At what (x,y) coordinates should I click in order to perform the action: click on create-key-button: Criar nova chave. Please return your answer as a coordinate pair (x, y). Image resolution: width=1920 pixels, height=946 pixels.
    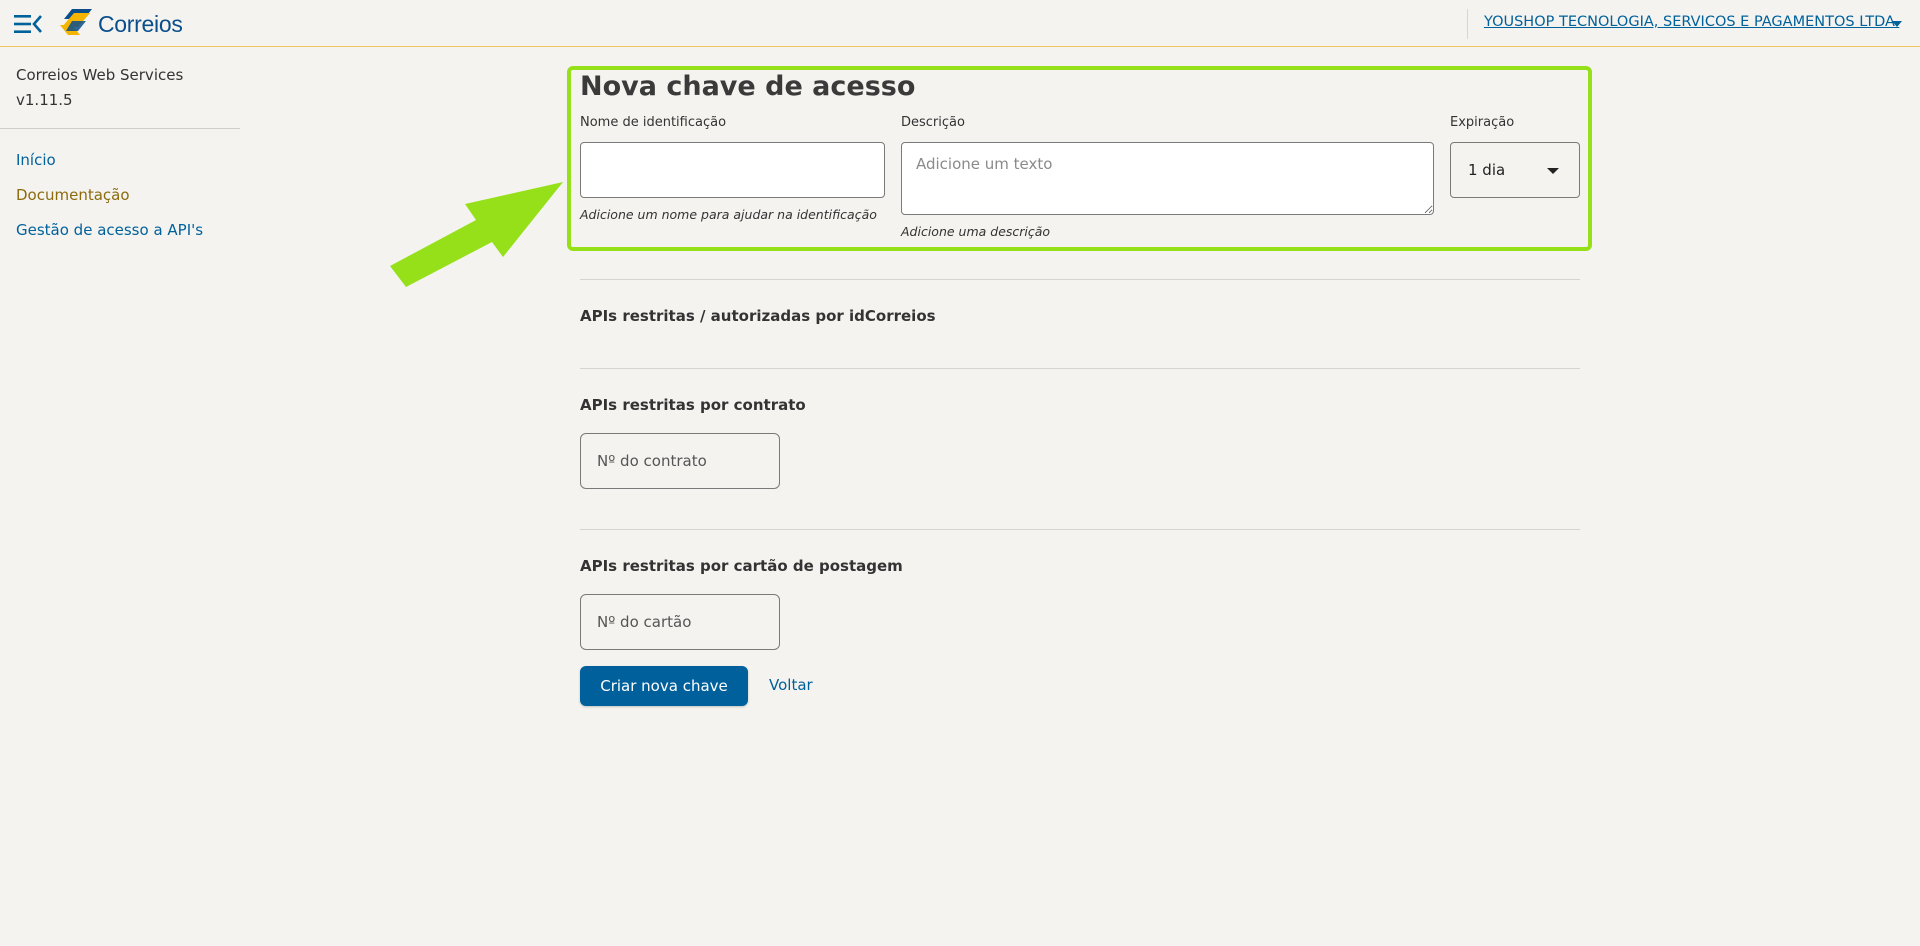
    Looking at the image, I should click on (664, 686).